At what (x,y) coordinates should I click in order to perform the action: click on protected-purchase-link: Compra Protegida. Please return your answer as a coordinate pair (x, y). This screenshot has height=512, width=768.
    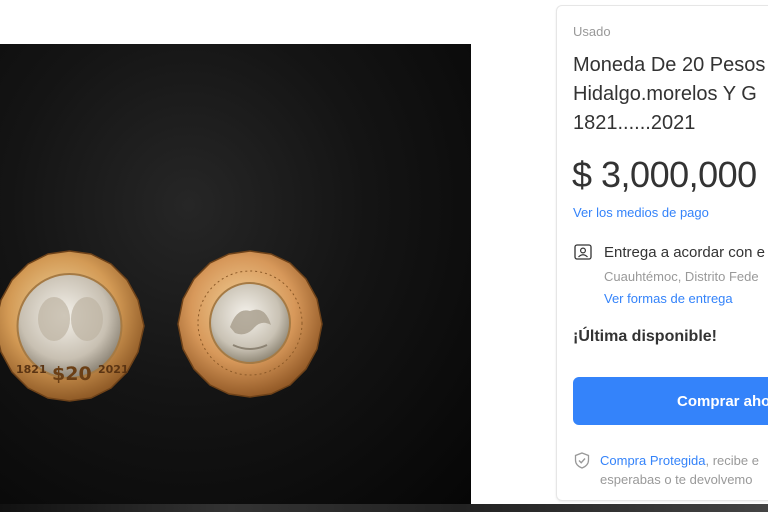
    Looking at the image, I should click on (653, 460).